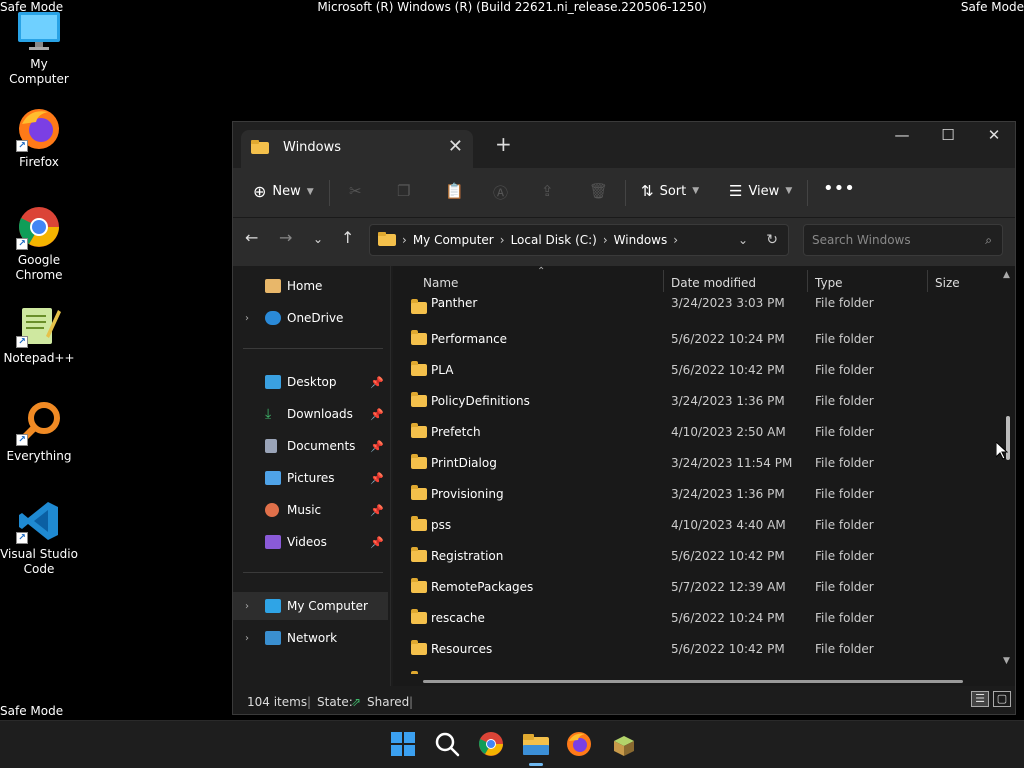 The image size is (1024, 768). I want to click on nav-label: Downloads, so click(320, 414).